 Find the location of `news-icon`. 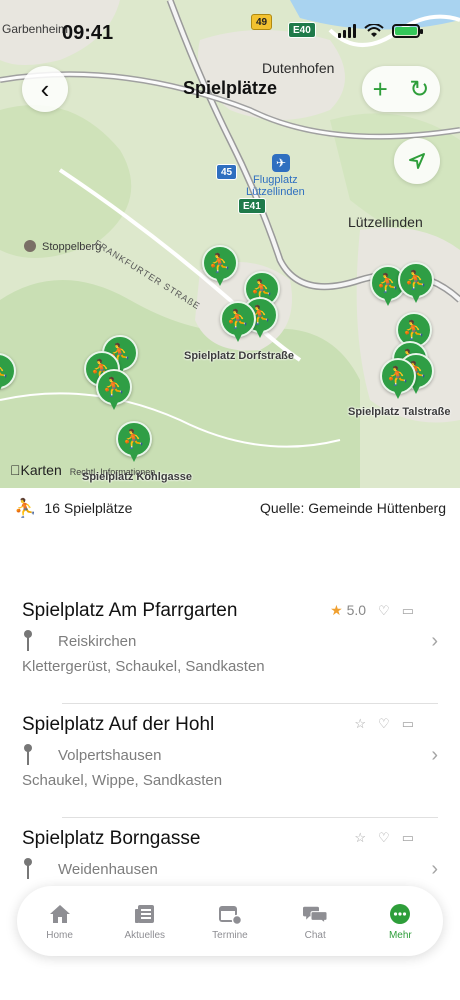

news-icon is located at coordinates (145, 914).